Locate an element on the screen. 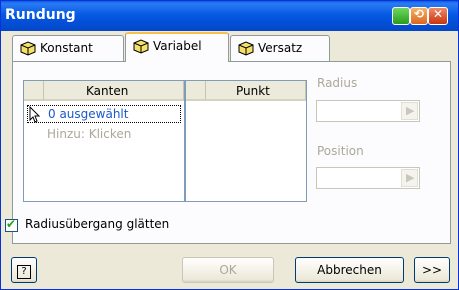 The width and height of the screenshot is (459, 290). kanten-list: Kanten 0 ausgewählt Hinzu: Klicken is located at coordinates (104, 141).